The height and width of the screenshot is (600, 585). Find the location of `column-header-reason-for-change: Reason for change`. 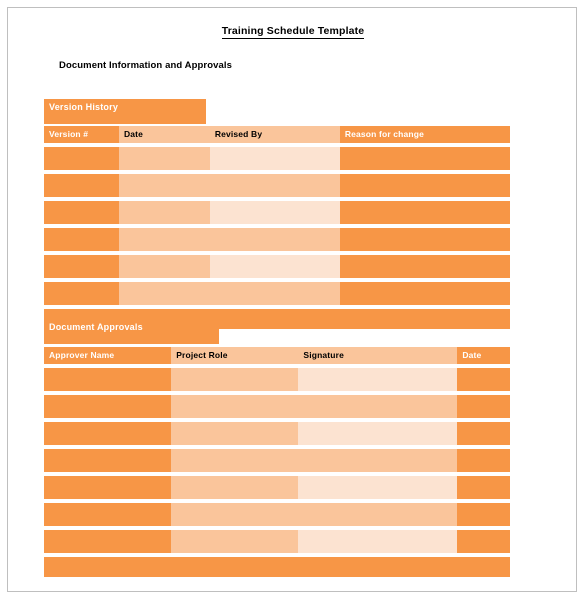

column-header-reason-for-change: Reason for change is located at coordinates (424, 136).